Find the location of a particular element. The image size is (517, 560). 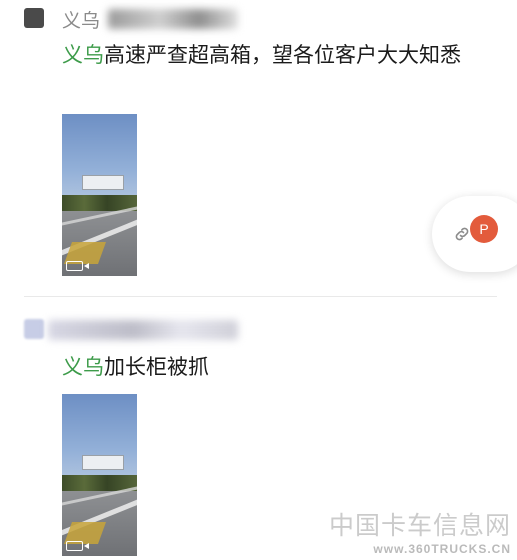

post-text-body: 高速严查超高箱，望各位客户大大知悉 is located at coordinates (282, 55).